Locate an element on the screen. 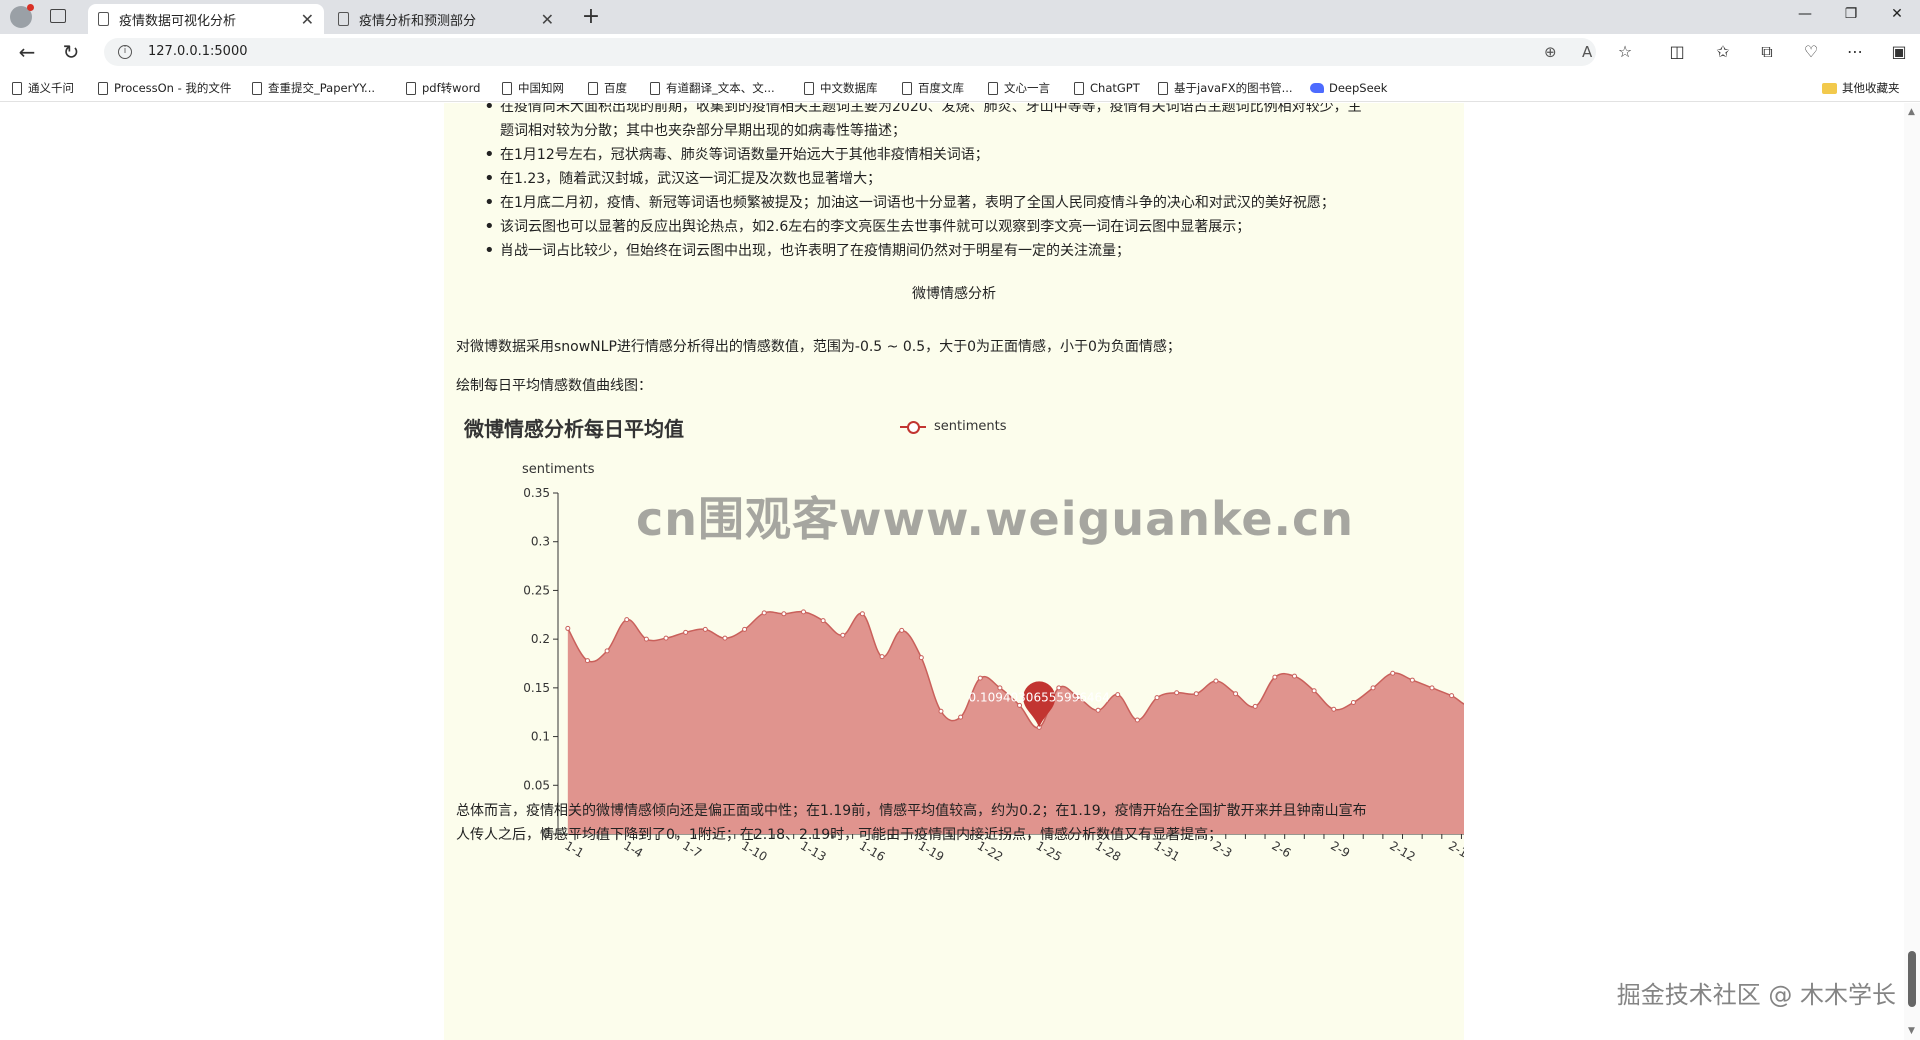 The width and height of the screenshot is (1920, 1040). split-screen-icon: ◫ is located at coordinates (1677, 51).